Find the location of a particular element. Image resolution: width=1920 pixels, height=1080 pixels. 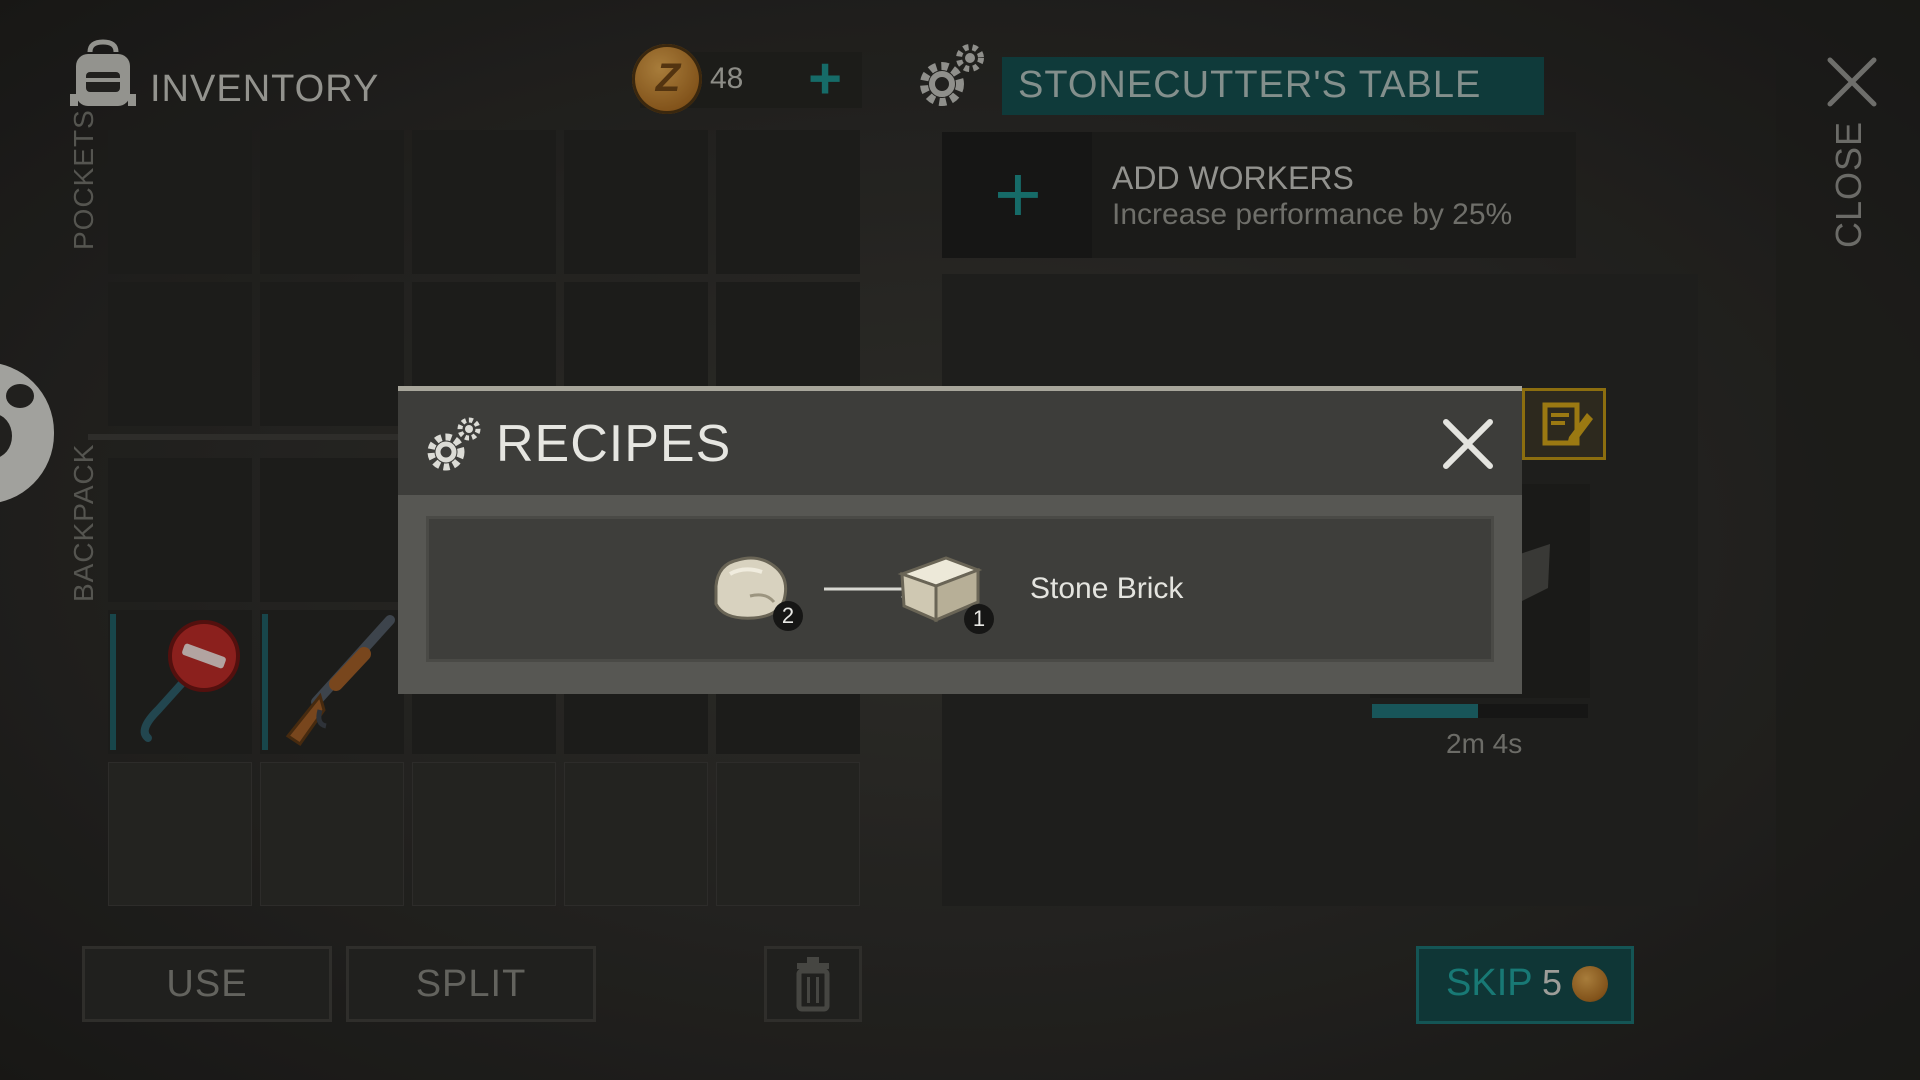

input-count-badge: 2 is located at coordinates (788, 616).